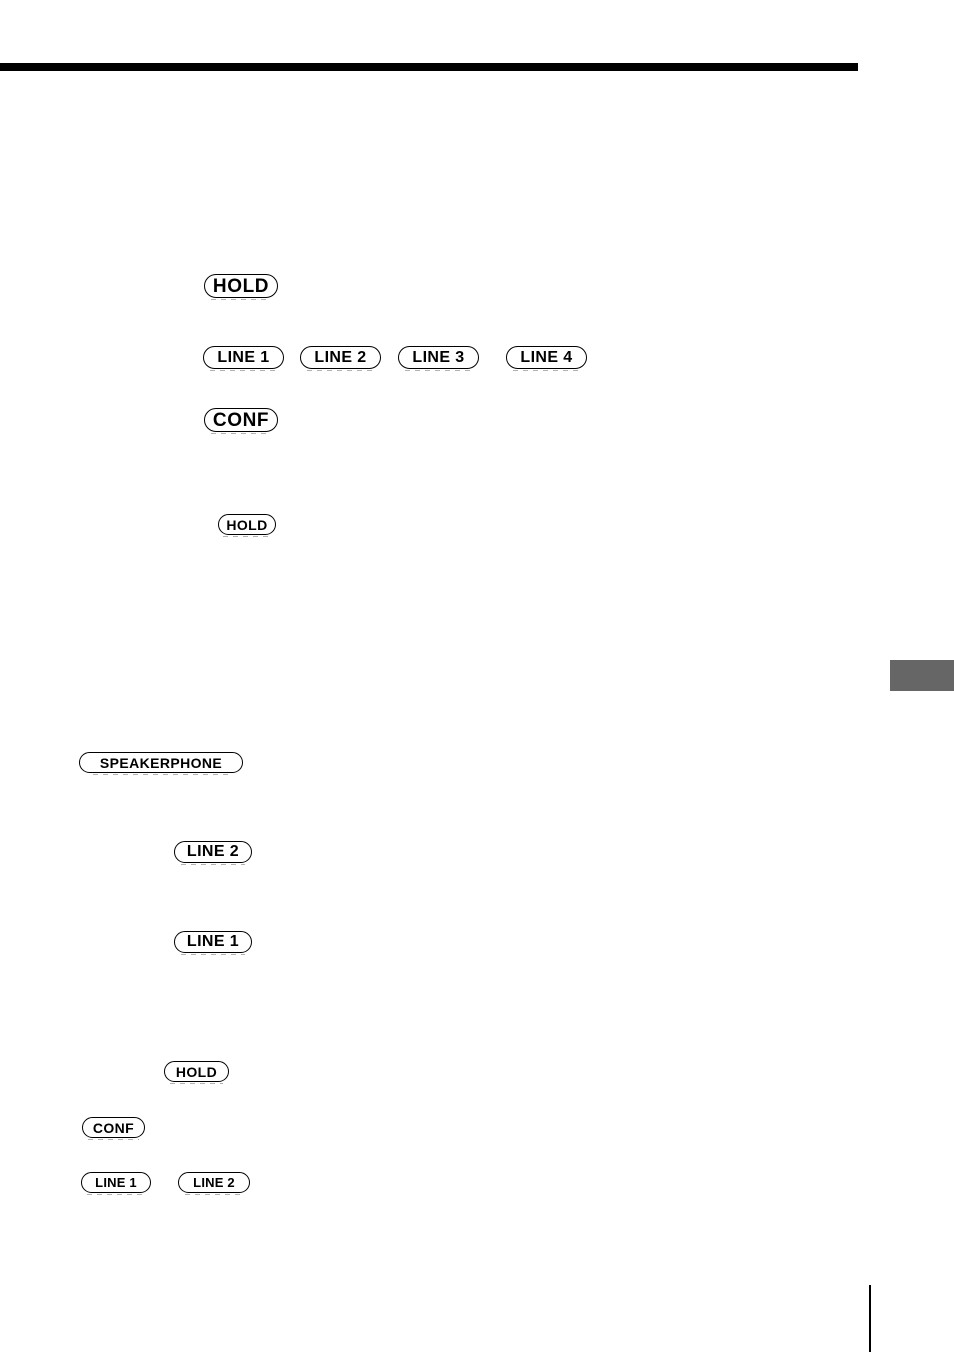  I want to click on key-legend-line-3: LINE 3, so click(438, 358).